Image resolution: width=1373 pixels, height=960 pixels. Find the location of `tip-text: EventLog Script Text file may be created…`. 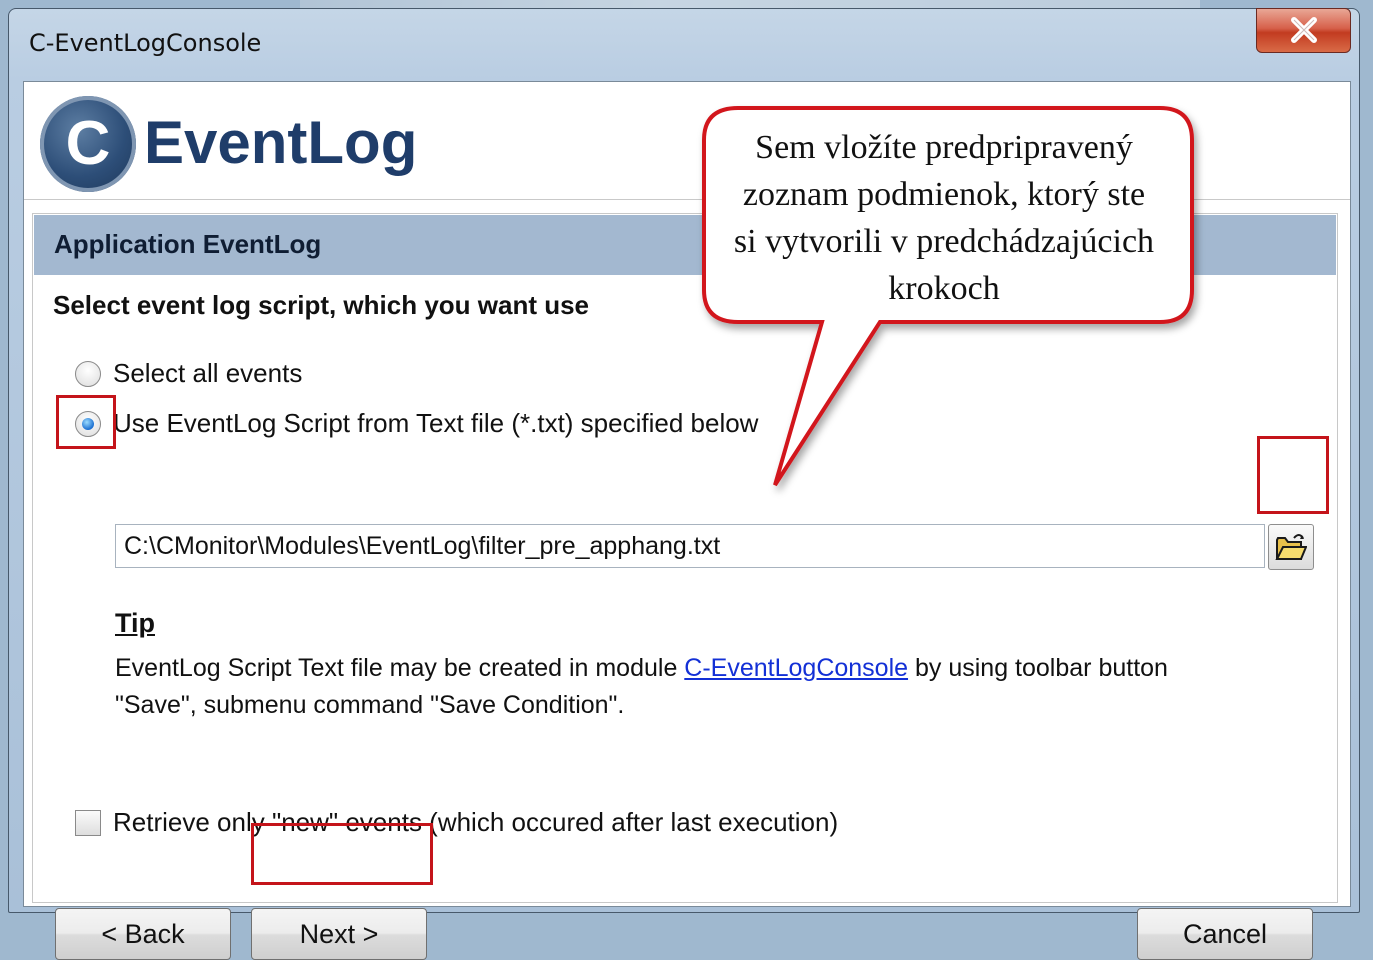

tip-text: EventLog Script Text file may be created… is located at coordinates (680, 687).